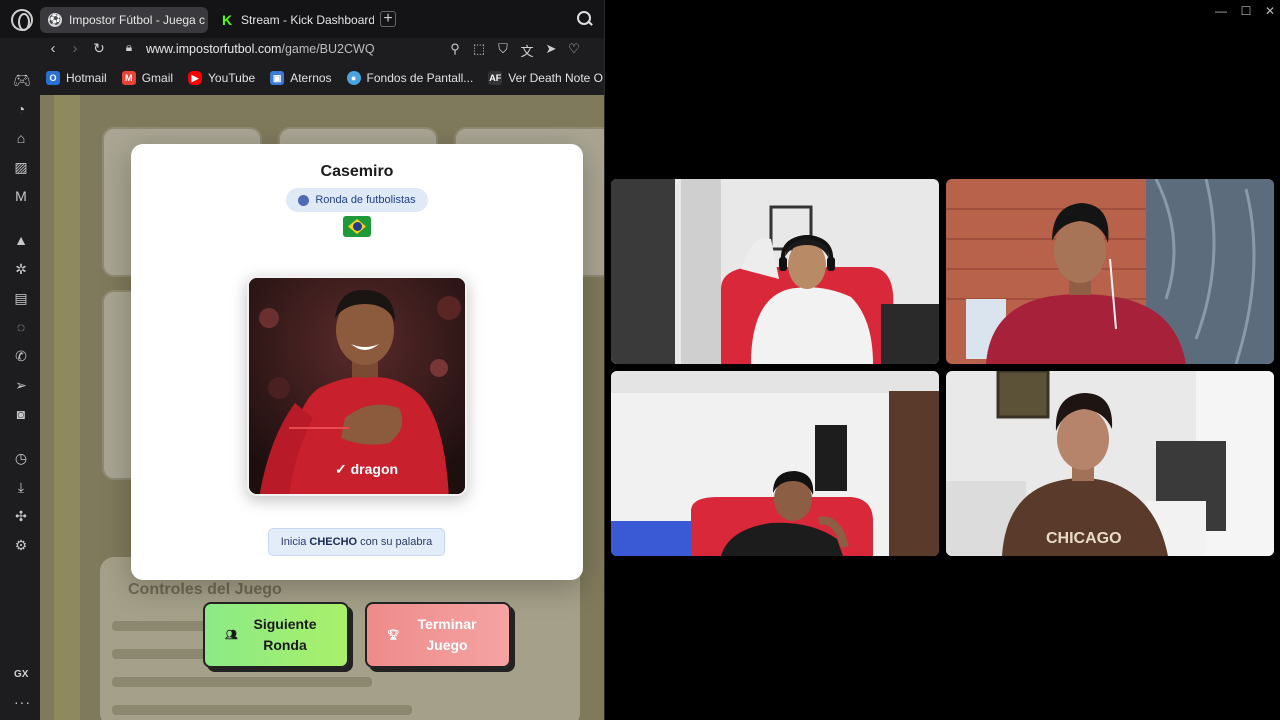 The image size is (1280, 720). What do you see at coordinates (22, 702) in the screenshot?
I see `more-dots-icon: ···` at bounding box center [22, 702].